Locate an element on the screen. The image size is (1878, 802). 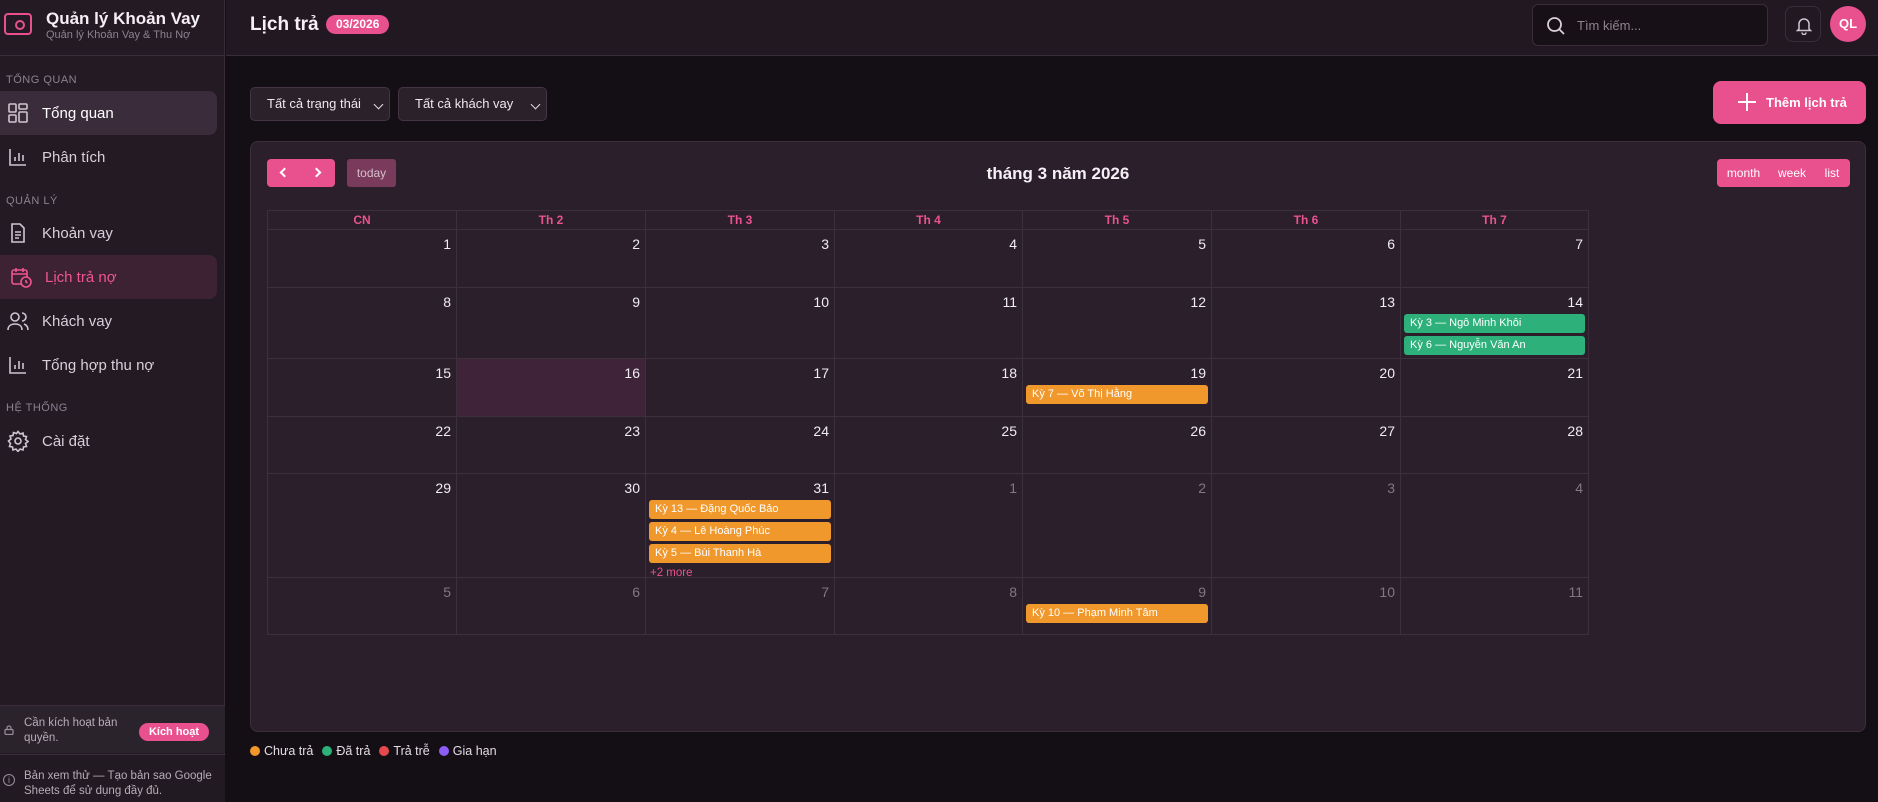
calendar-day: 19 Kỳ 7 — Võ Thị Hằng is located at coordinates (1116, 388).